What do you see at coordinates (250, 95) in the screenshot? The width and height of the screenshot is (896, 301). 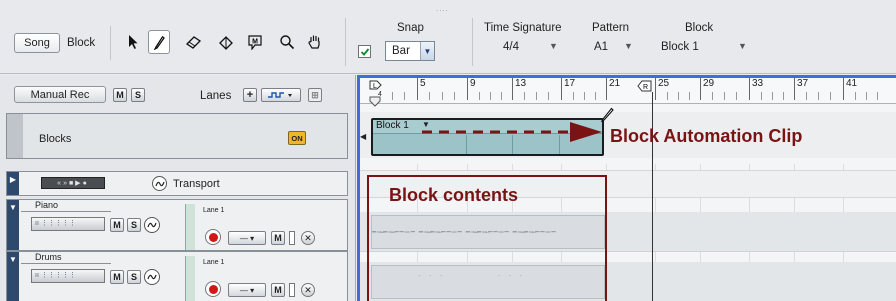 I see `add-lane-button: +` at bounding box center [250, 95].